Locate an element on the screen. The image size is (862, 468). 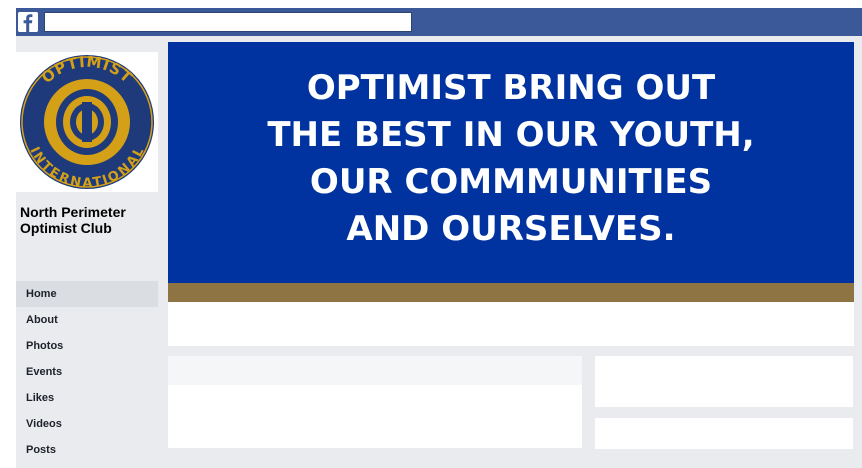
nav-item-home: Home is located at coordinates (87, 294).